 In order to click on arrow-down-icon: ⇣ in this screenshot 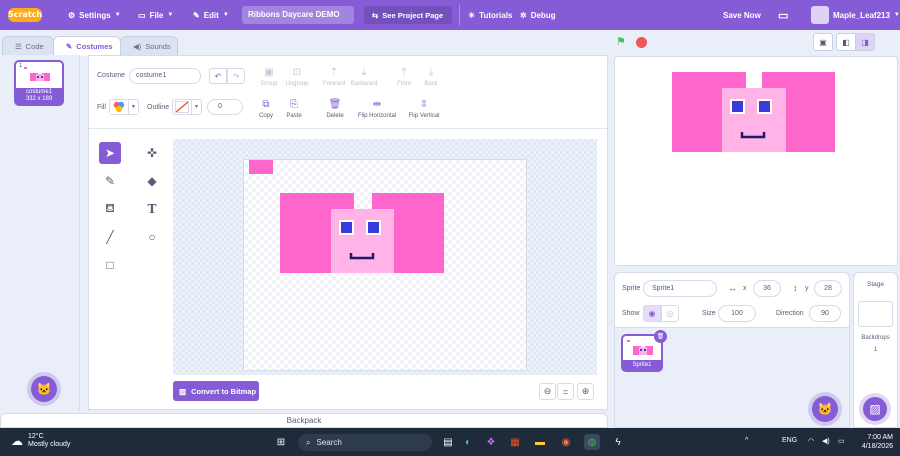, I will do `click(364, 72)`.